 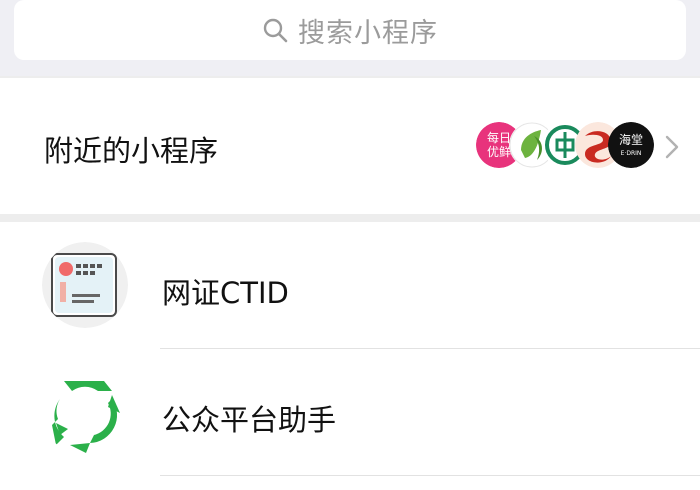 I want to click on divider, so click(x=430, y=475).